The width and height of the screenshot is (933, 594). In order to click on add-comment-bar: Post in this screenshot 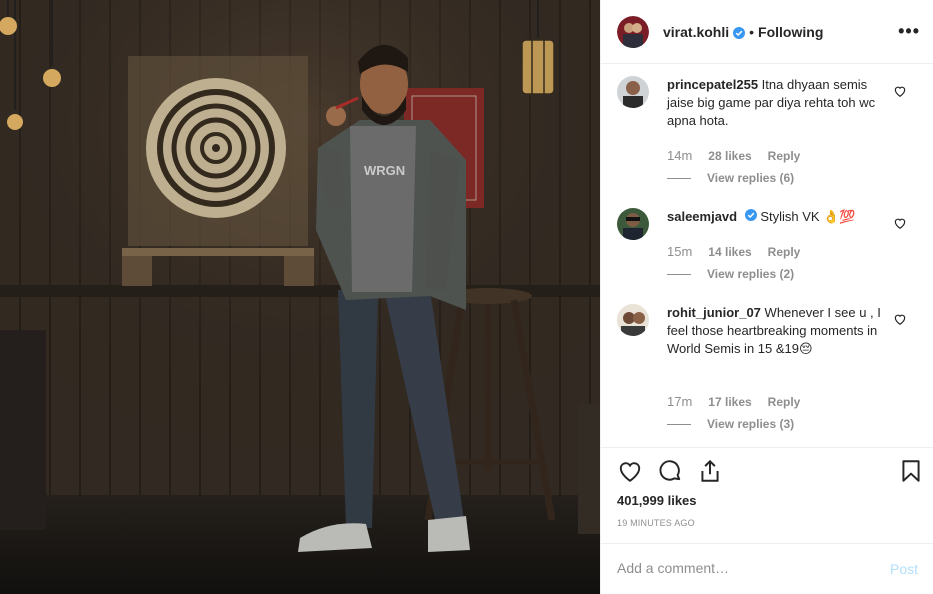, I will do `click(767, 568)`.